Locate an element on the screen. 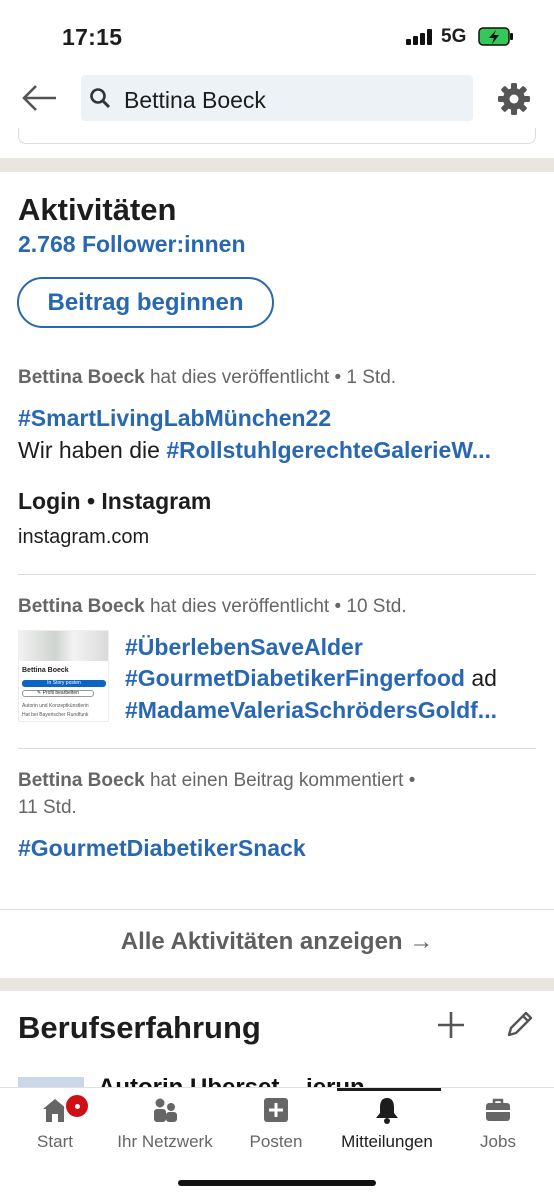 Image resolution: width=554 pixels, height=1200 pixels. gear-icon is located at coordinates (514, 99).